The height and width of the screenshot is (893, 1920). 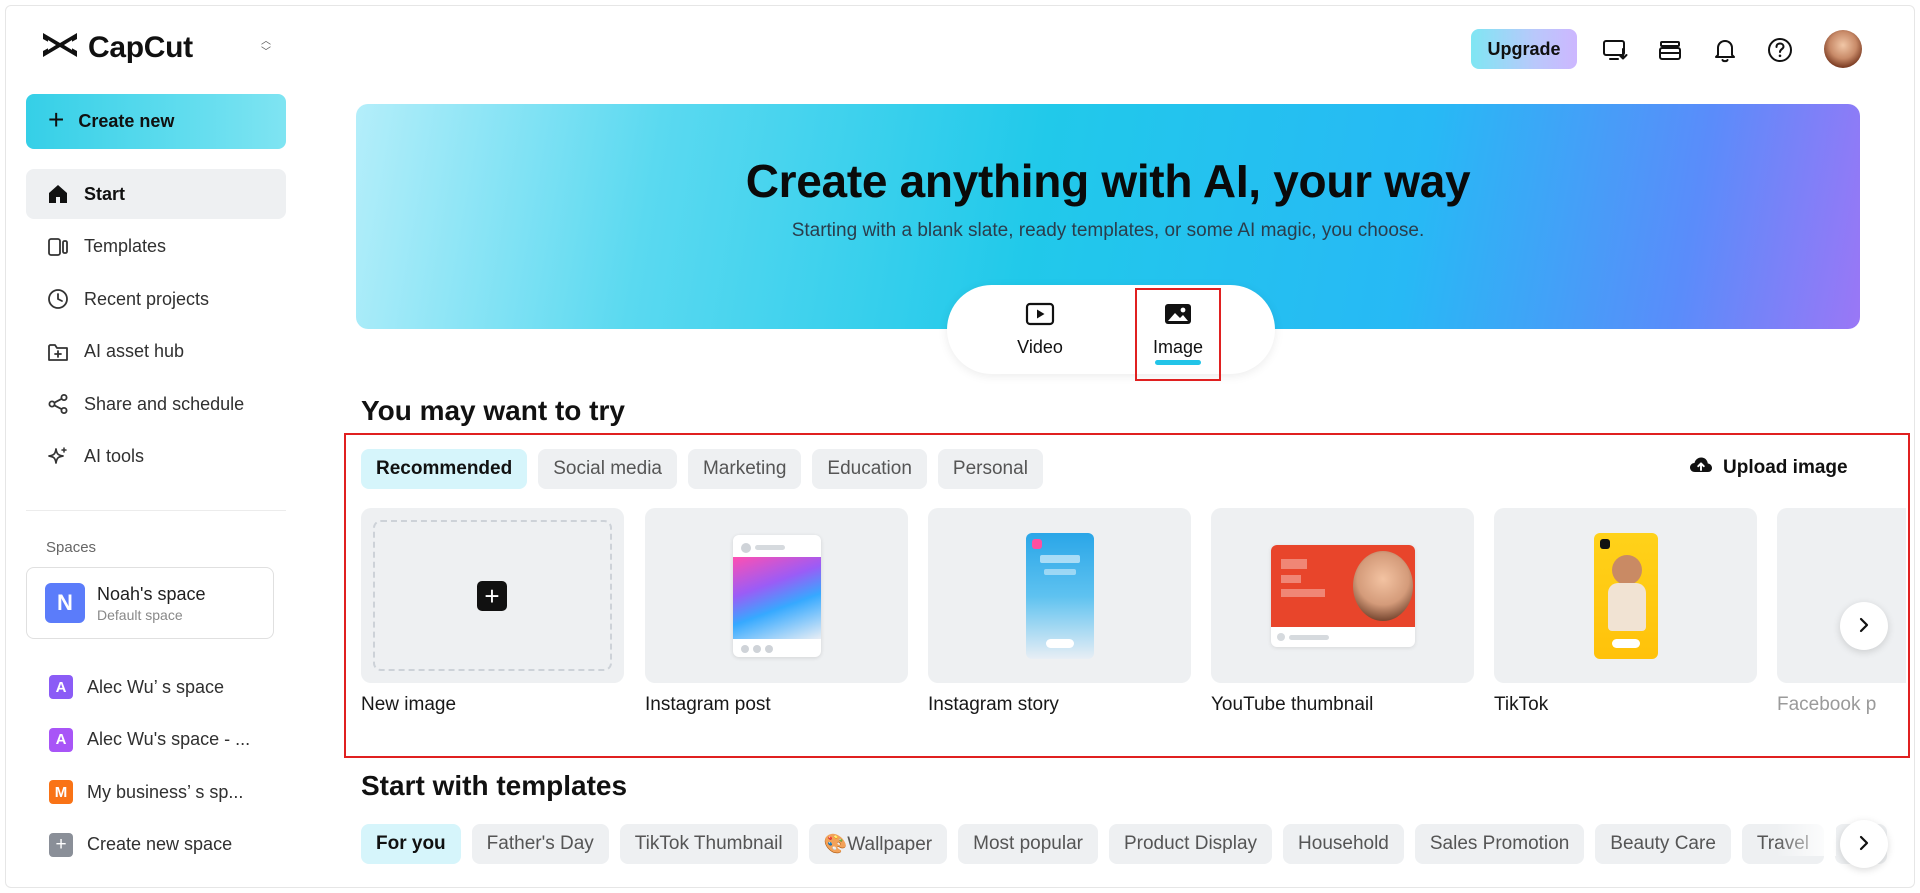 What do you see at coordinates (58, 194) in the screenshot?
I see `home-icon` at bounding box center [58, 194].